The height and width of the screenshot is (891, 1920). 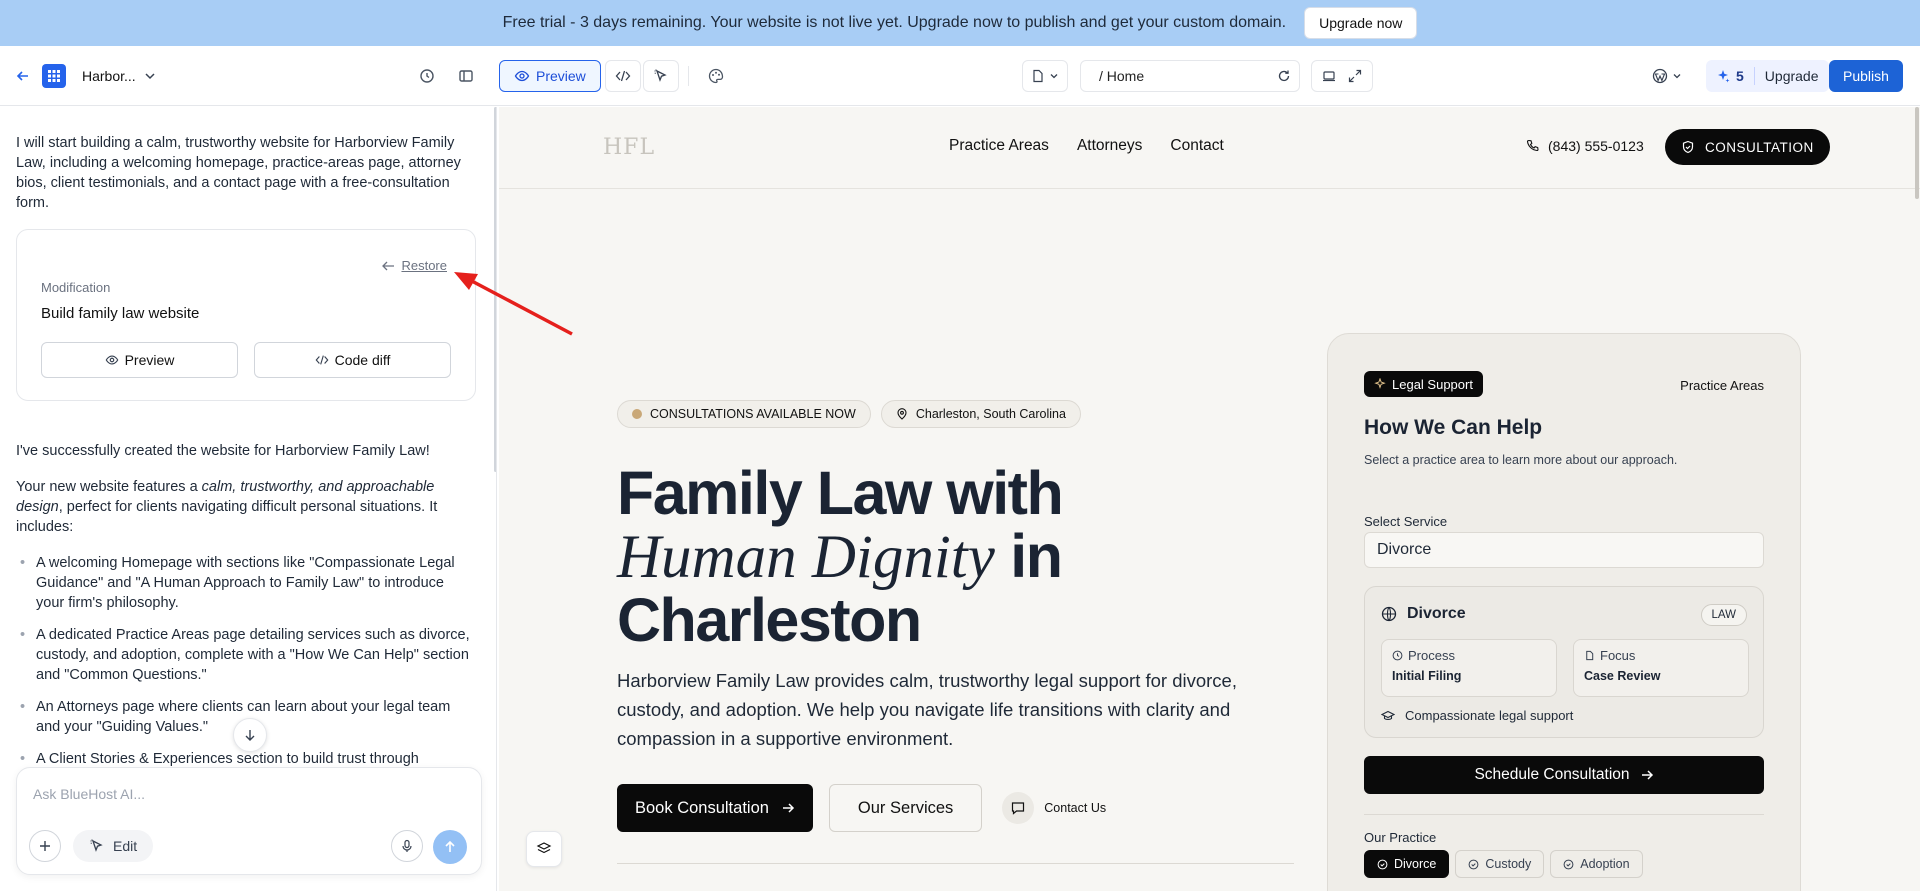 What do you see at coordinates (427, 76) in the screenshot?
I see `history-icon` at bounding box center [427, 76].